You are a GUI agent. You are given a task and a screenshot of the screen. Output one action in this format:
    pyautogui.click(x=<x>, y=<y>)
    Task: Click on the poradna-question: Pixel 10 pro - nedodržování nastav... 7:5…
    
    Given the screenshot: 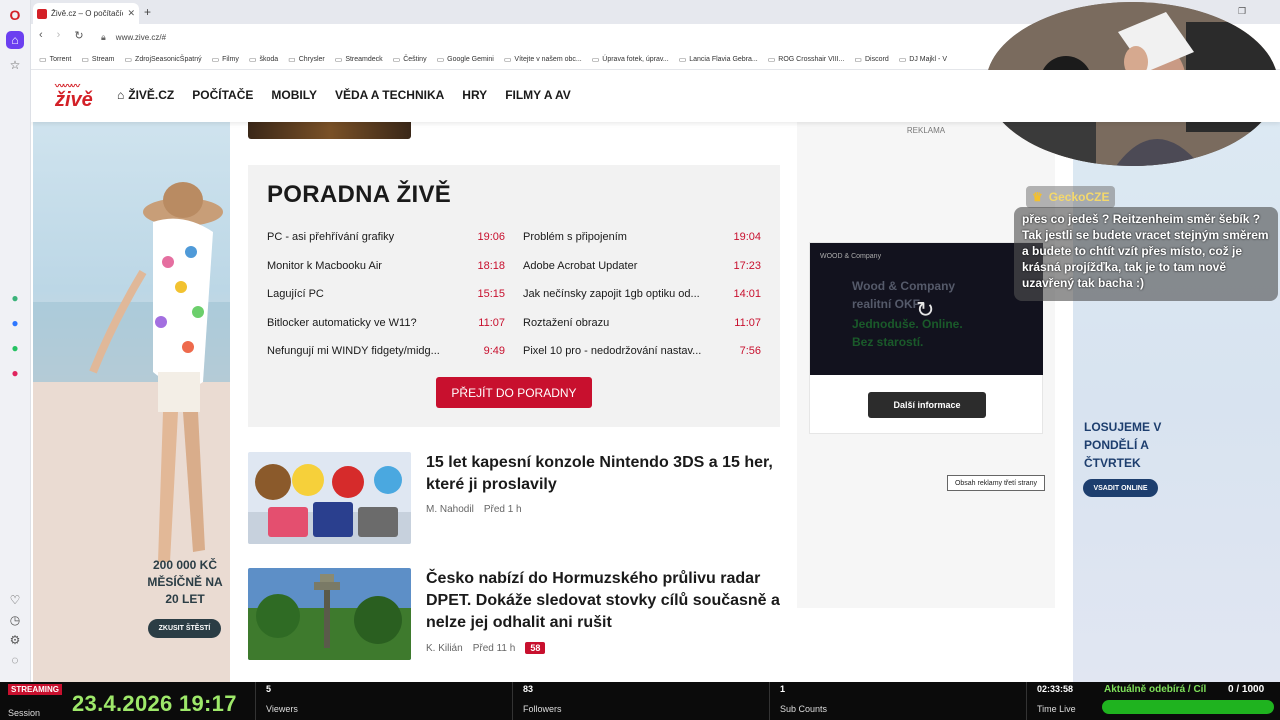 What is the action you would take?
    pyautogui.click(x=642, y=351)
    